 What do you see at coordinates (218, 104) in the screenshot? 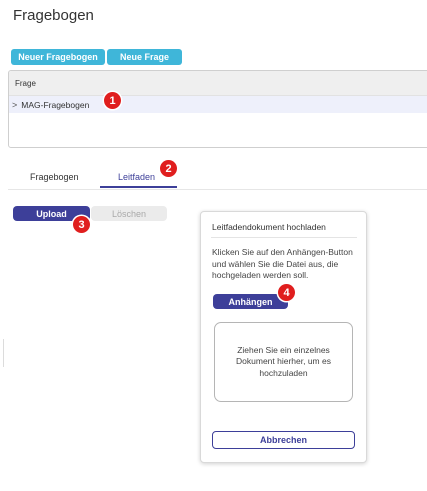
I see `question-list-item: > MAG-Fragebogen` at bounding box center [218, 104].